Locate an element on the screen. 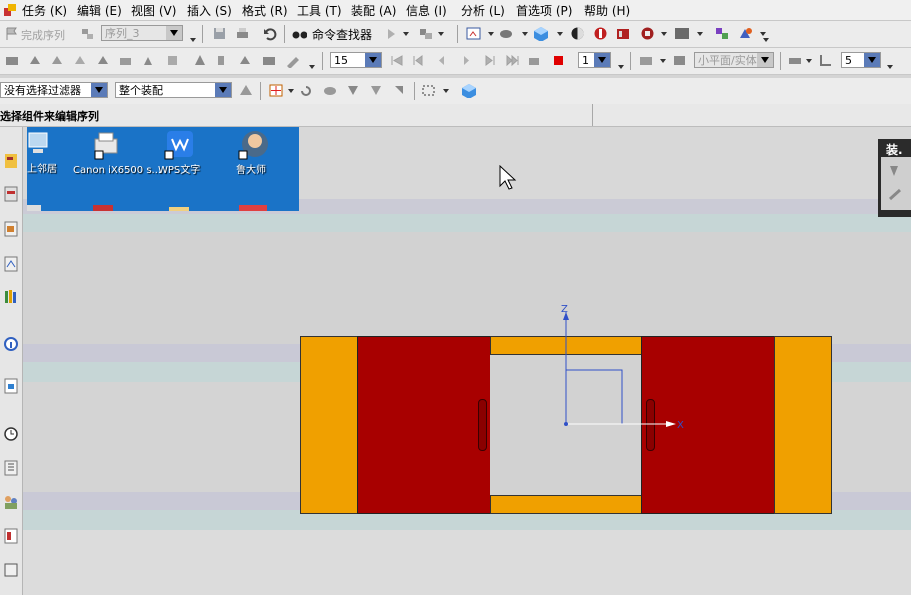 This screenshot has width=911, height=595. red-part-icon is located at coordinates (600, 33).